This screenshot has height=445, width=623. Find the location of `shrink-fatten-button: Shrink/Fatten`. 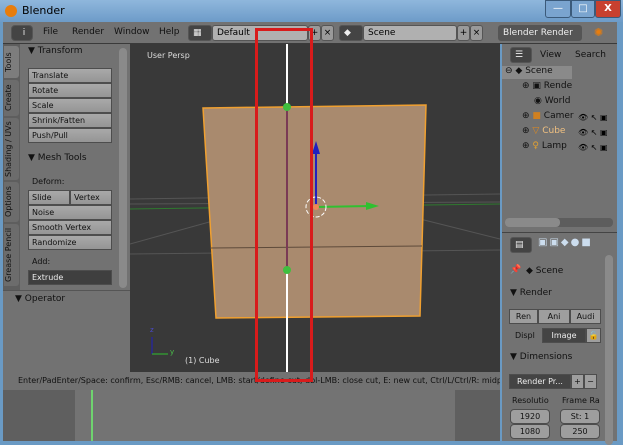

shrink-fatten-button: Shrink/Fatten is located at coordinates (70, 120).